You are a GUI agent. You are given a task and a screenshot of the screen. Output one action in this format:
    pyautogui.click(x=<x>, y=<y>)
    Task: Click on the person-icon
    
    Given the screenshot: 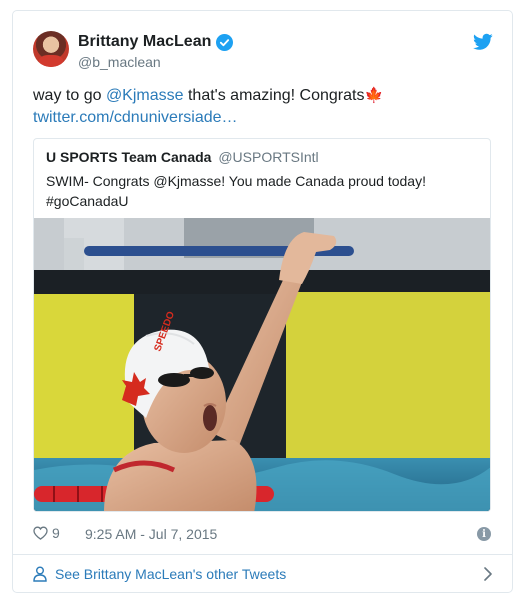 What is the action you would take?
    pyautogui.click(x=40, y=574)
    